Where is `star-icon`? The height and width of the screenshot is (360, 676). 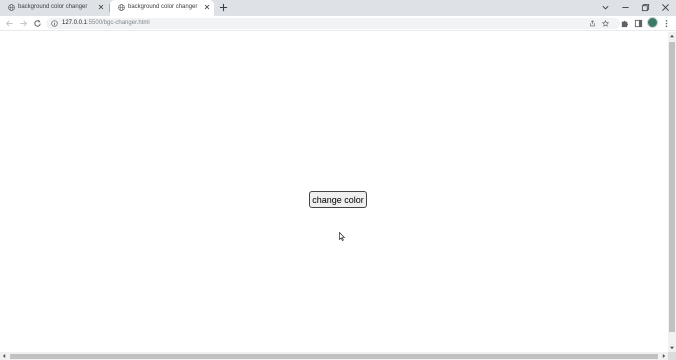 star-icon is located at coordinates (605, 23).